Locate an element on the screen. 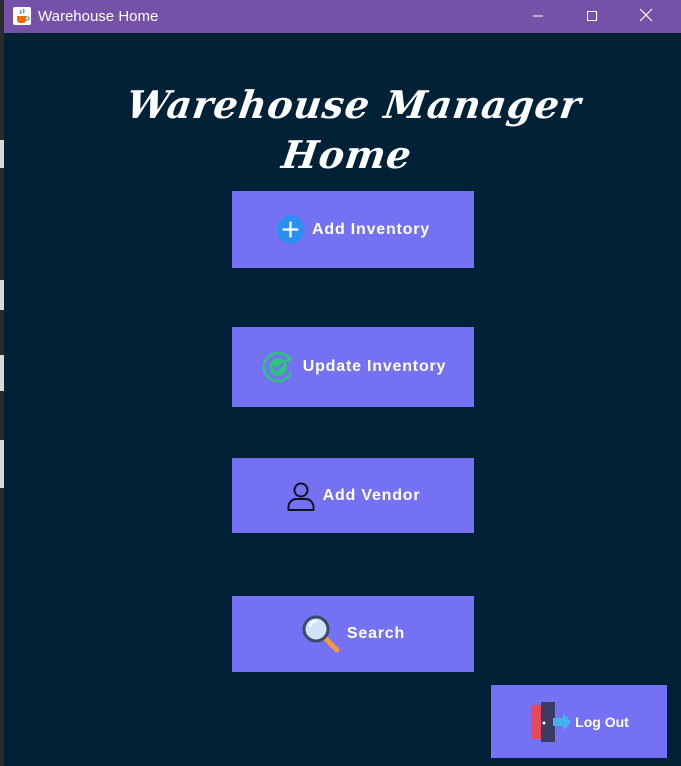 Image resolution: width=681 pixels, height=766 pixels. add-vendor-label: Add Vendor is located at coordinates (371, 495).